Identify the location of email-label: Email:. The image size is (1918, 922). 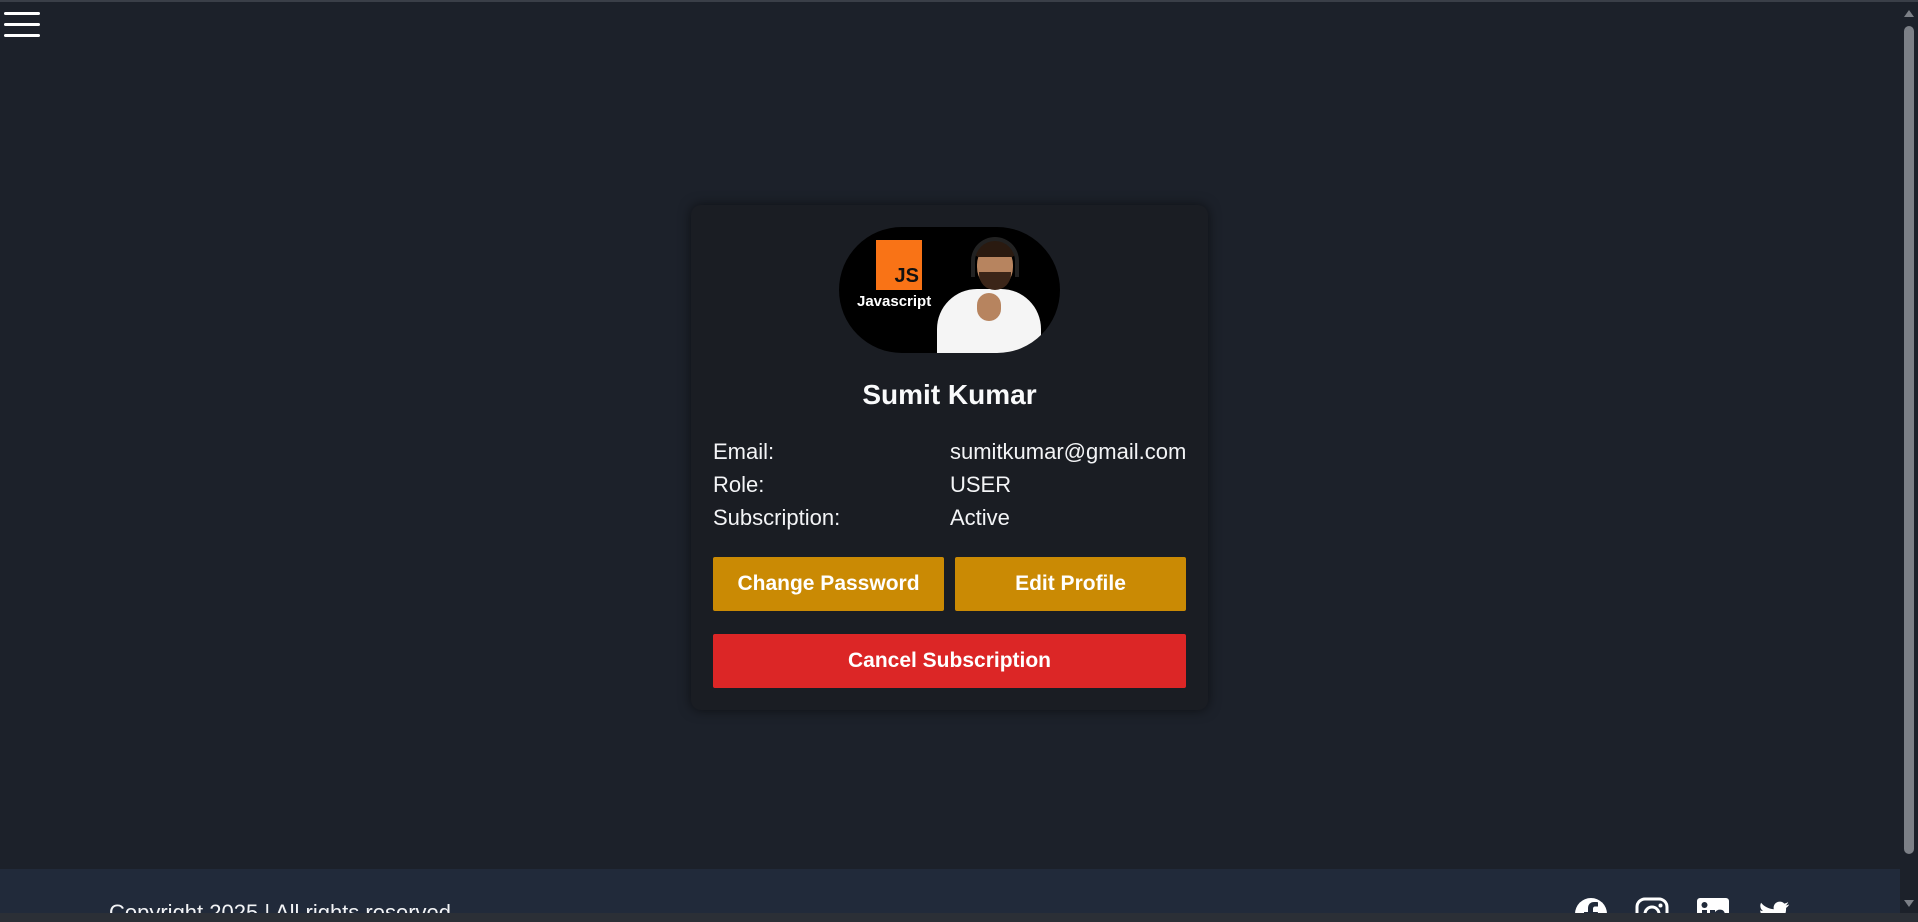
(744, 451).